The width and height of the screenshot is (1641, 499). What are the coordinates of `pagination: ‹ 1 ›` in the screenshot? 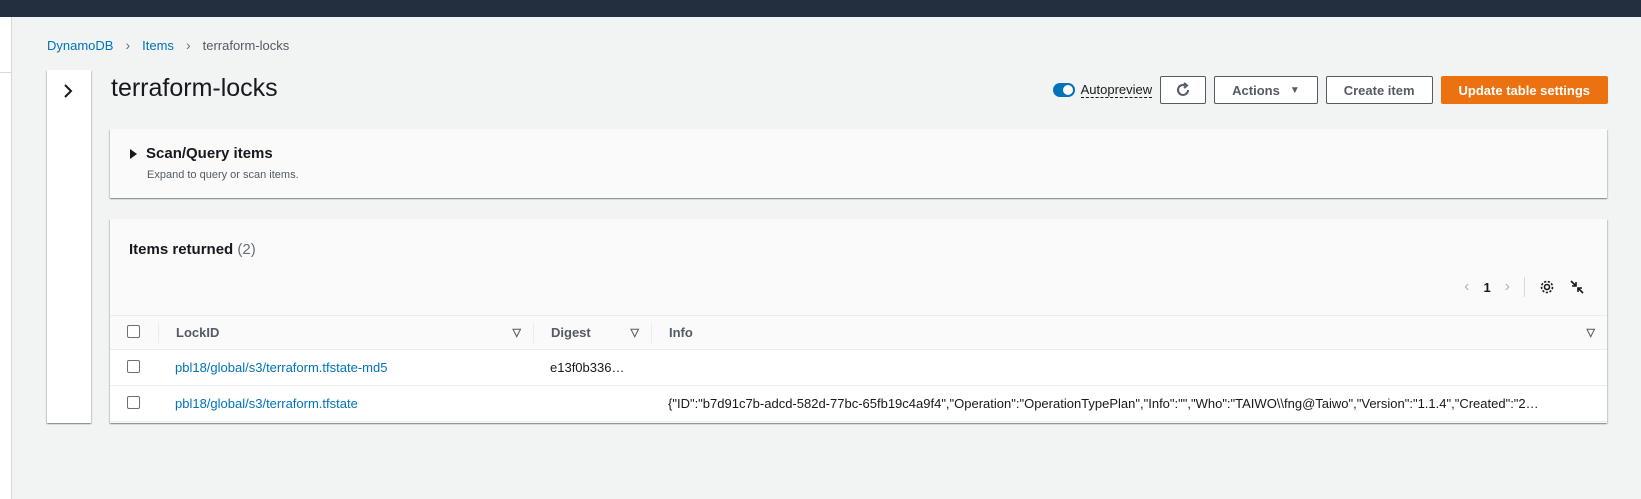 It's located at (1524, 287).